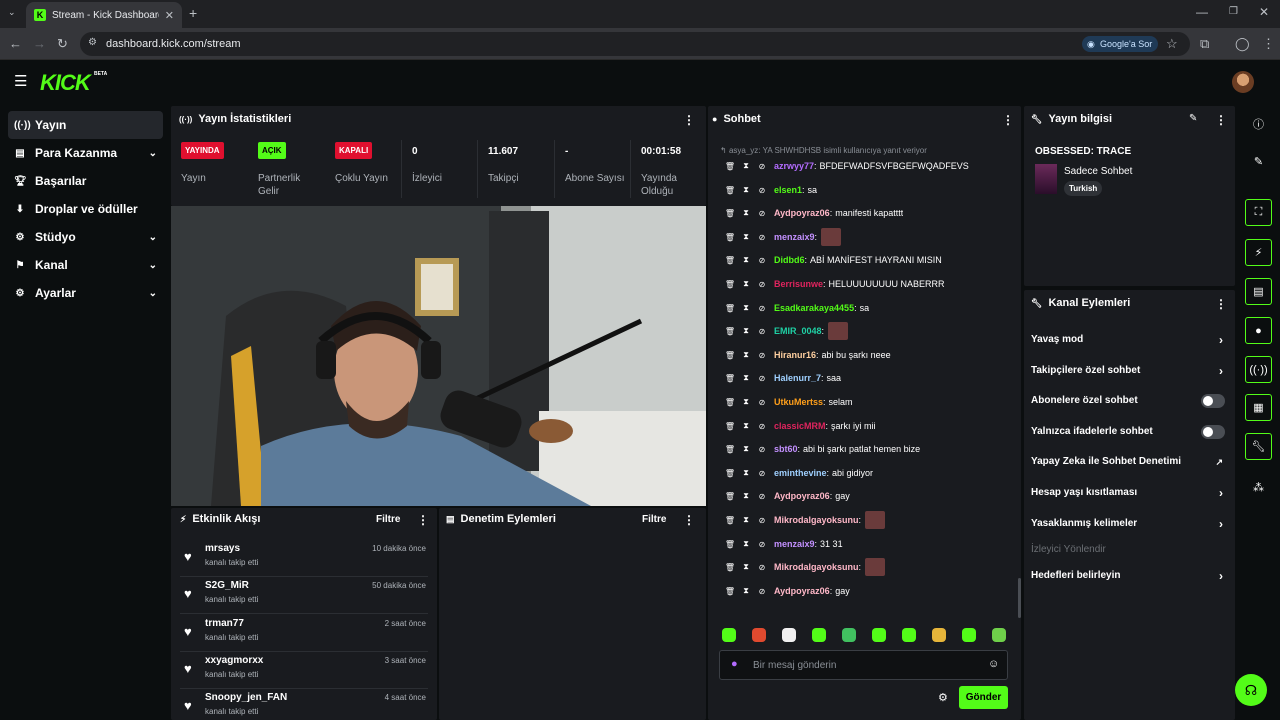 Image resolution: width=1280 pixels, height=720 pixels. Describe the element at coordinates (797, 378) in the screenshot. I see `chat-username: Halenurr_7` at that location.